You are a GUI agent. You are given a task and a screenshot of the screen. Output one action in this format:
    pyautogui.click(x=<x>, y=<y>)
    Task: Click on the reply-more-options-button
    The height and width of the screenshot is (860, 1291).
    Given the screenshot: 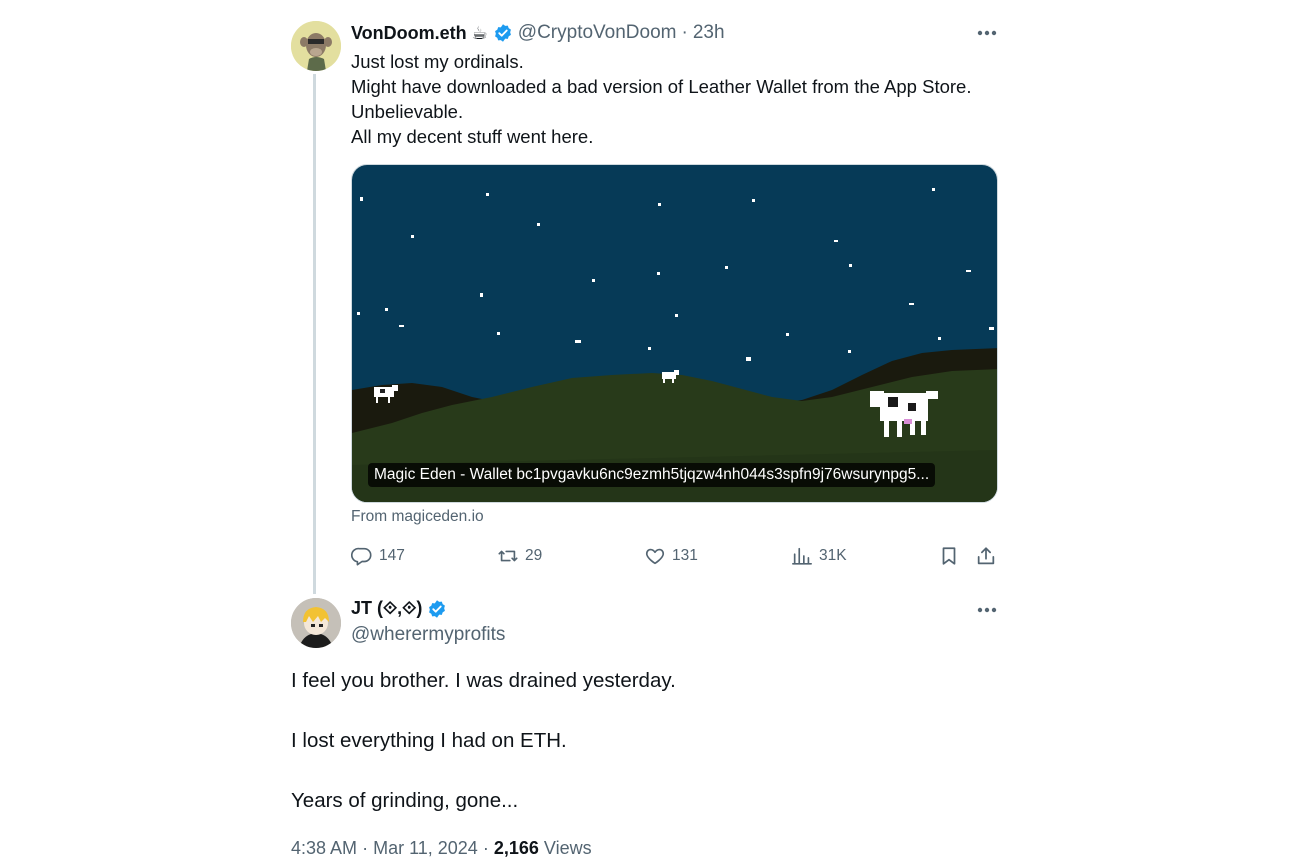 What is the action you would take?
    pyautogui.click(x=987, y=610)
    